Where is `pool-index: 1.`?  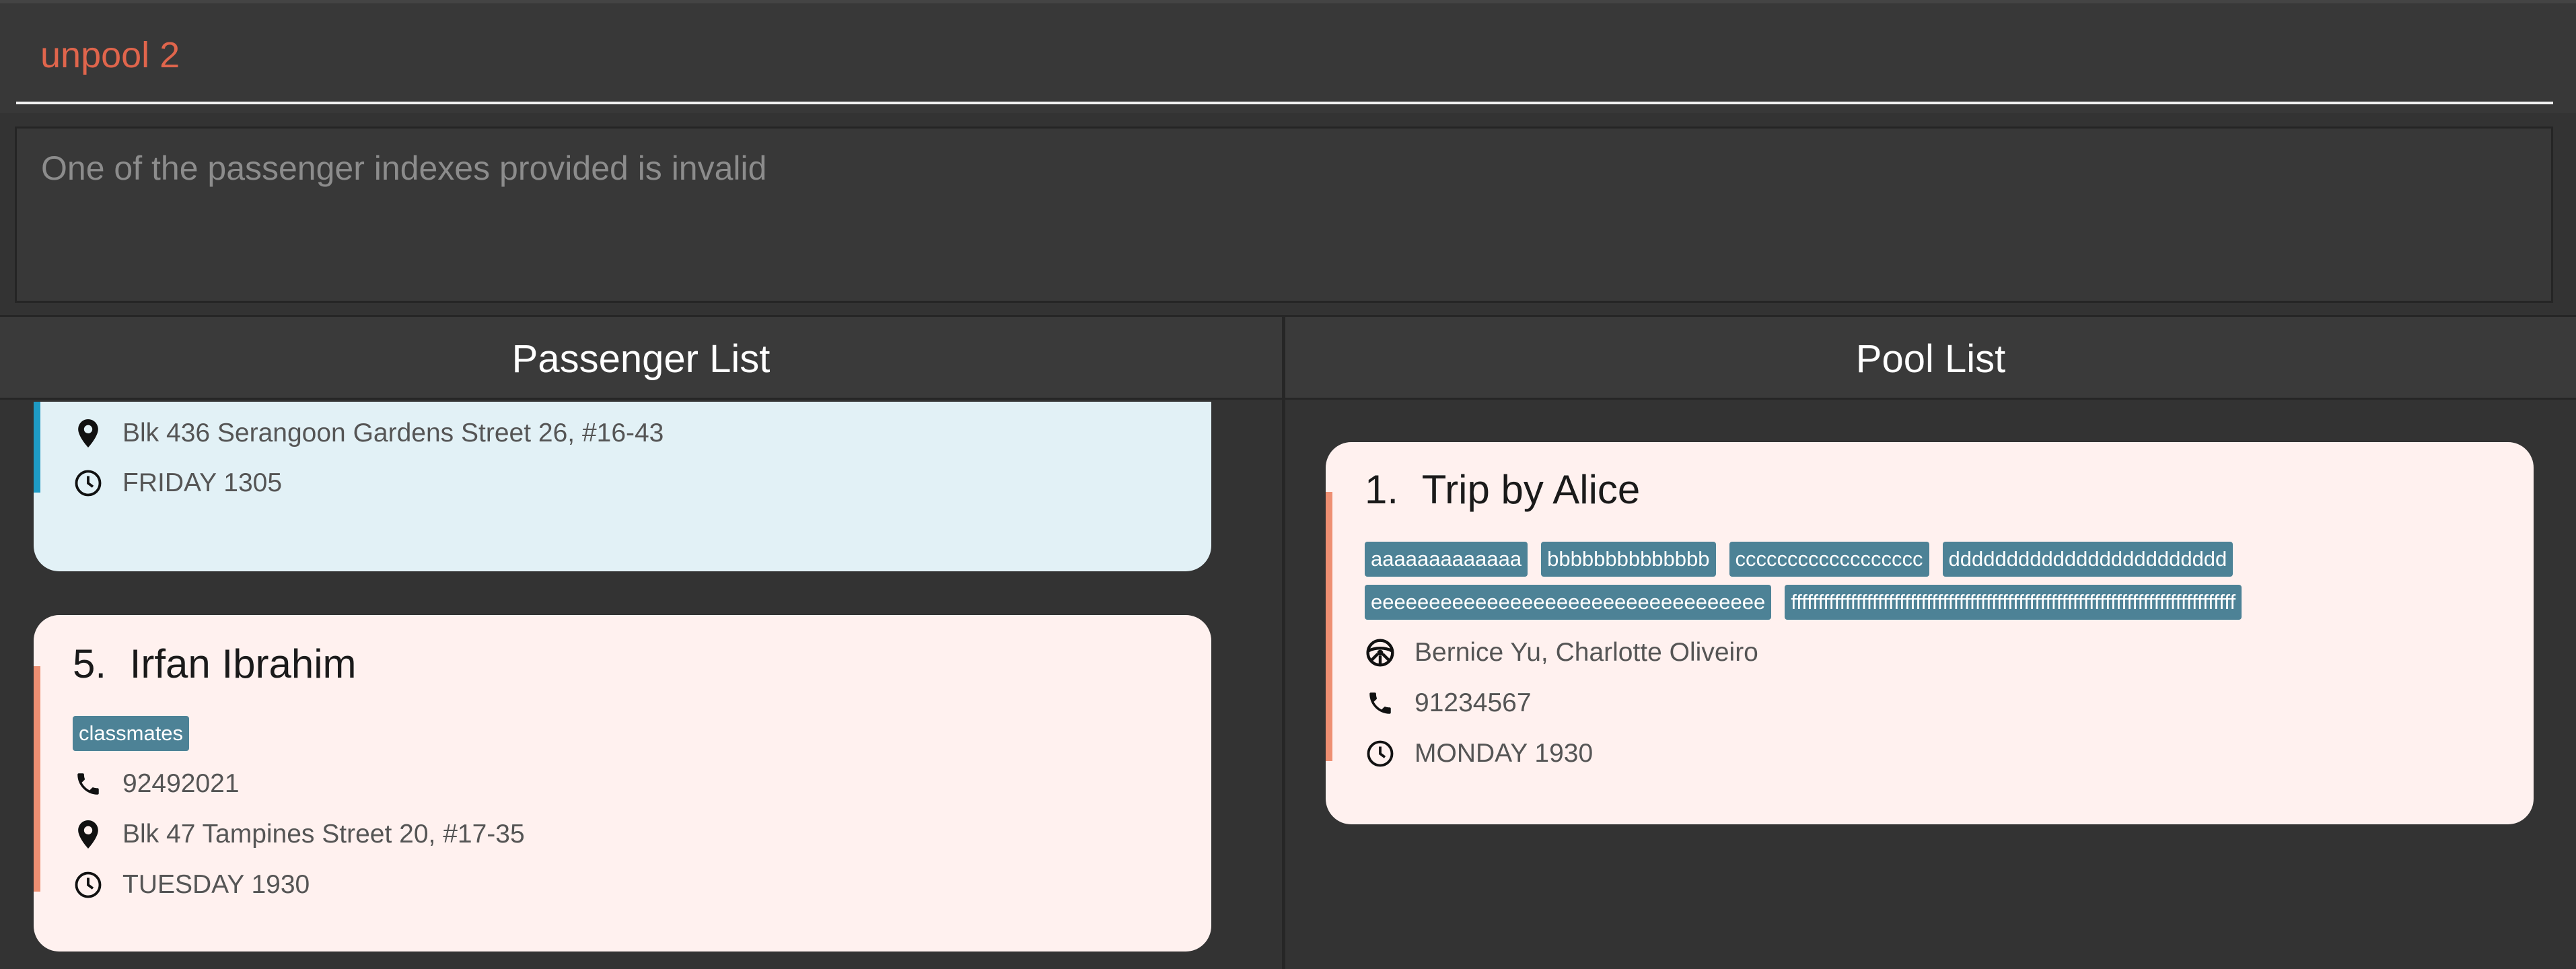 pool-index: 1. is located at coordinates (1382, 490).